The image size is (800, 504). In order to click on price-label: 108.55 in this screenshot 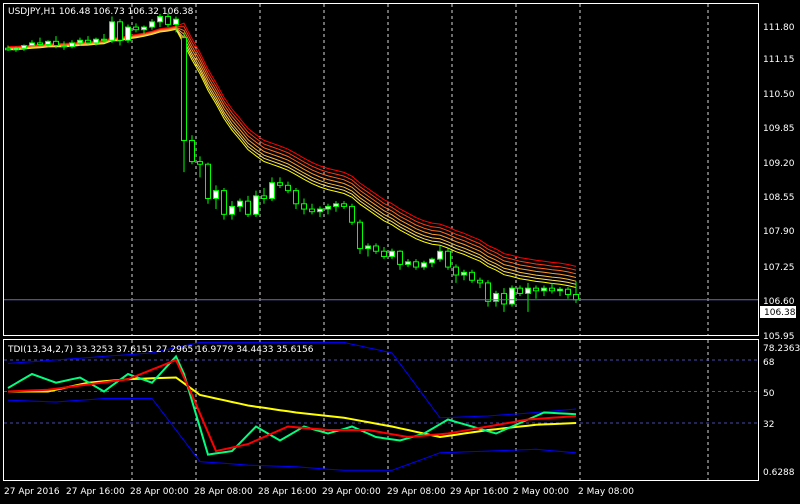, I will do `click(779, 198)`.